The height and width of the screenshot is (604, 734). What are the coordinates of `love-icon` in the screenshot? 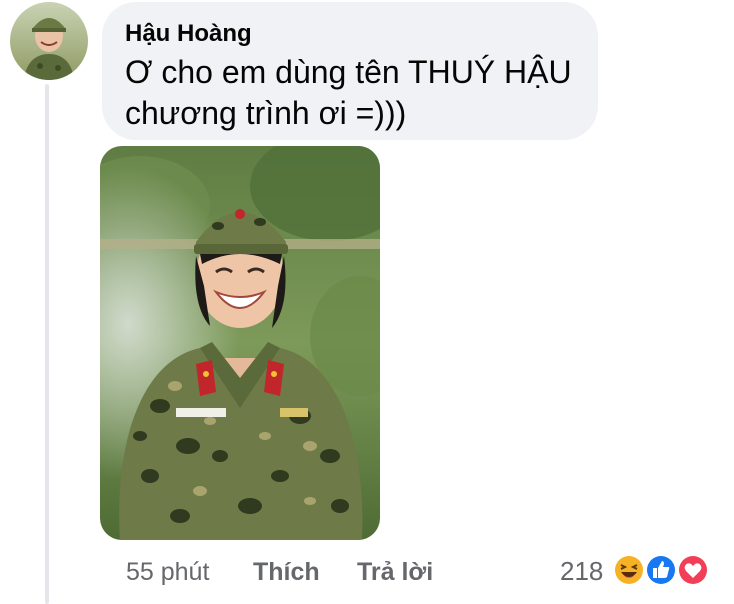 It's located at (693, 570).